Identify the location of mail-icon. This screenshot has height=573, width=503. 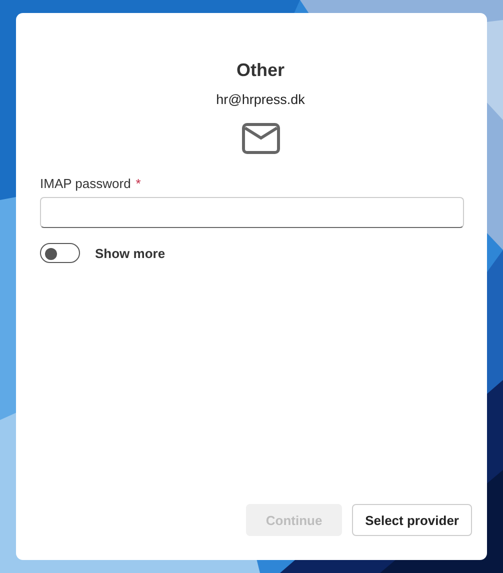
(261, 138).